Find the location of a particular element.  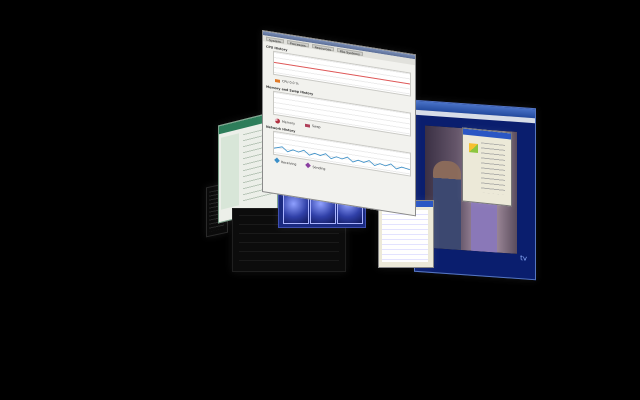

memory-legend-label: Memory is located at coordinates (288, 122).